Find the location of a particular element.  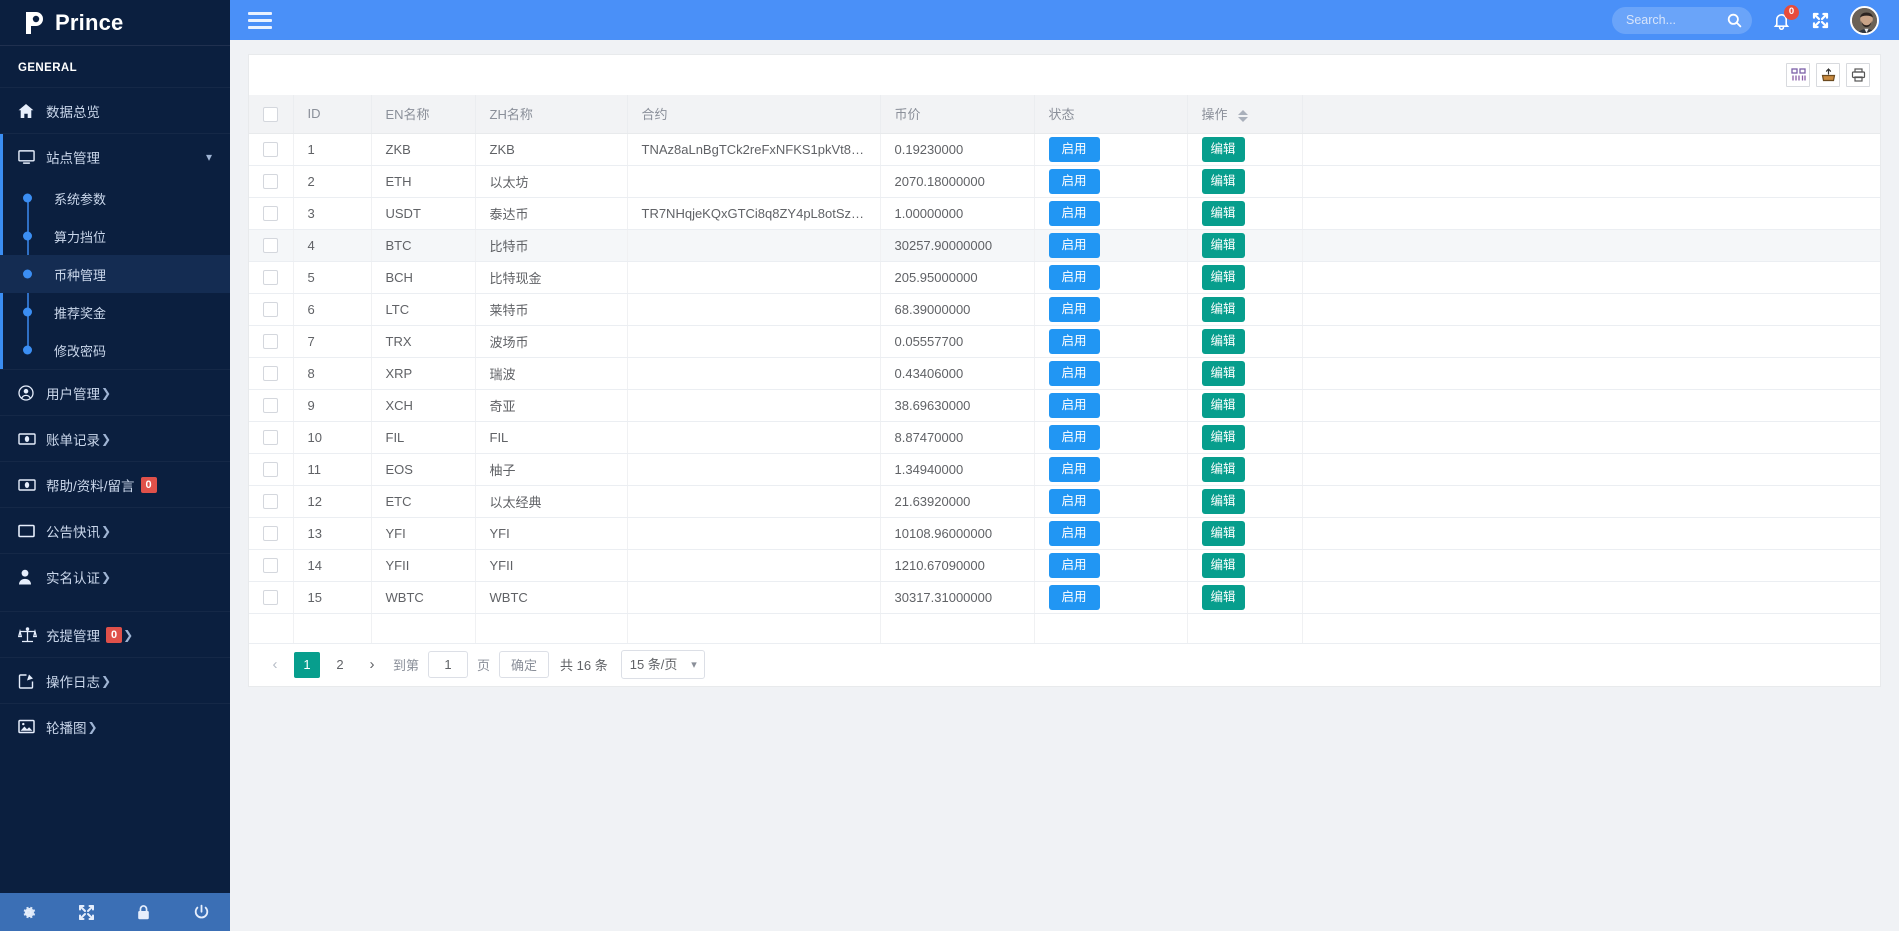

sidebar-item-user-management: 用户管理 ❯ is located at coordinates (115, 392).